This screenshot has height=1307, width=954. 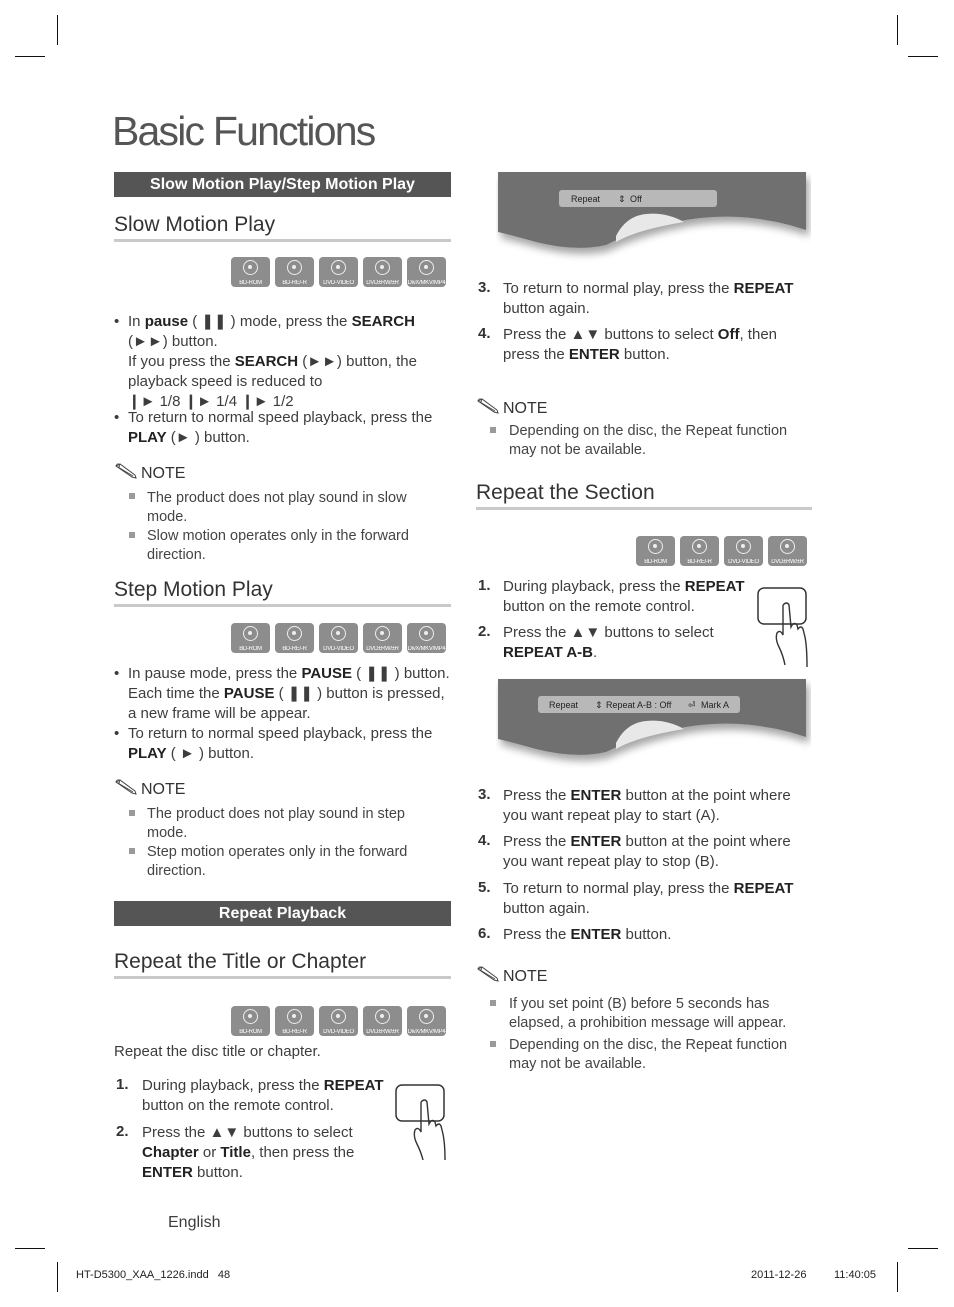 What do you see at coordinates (195, 224) in the screenshot?
I see `heading-slow-motion: Slow Motion Play` at bounding box center [195, 224].